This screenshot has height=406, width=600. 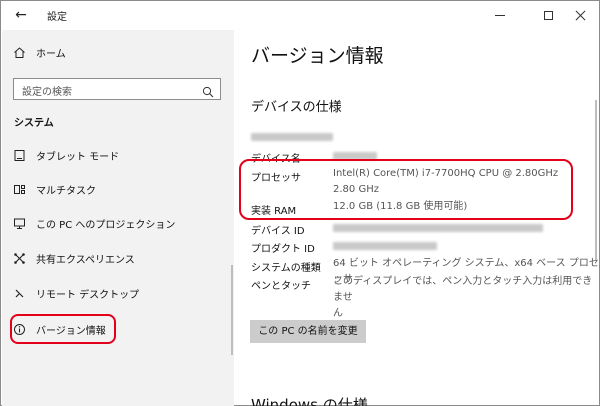 What do you see at coordinates (117, 89) in the screenshot?
I see `search-input: 設定の検索` at bounding box center [117, 89].